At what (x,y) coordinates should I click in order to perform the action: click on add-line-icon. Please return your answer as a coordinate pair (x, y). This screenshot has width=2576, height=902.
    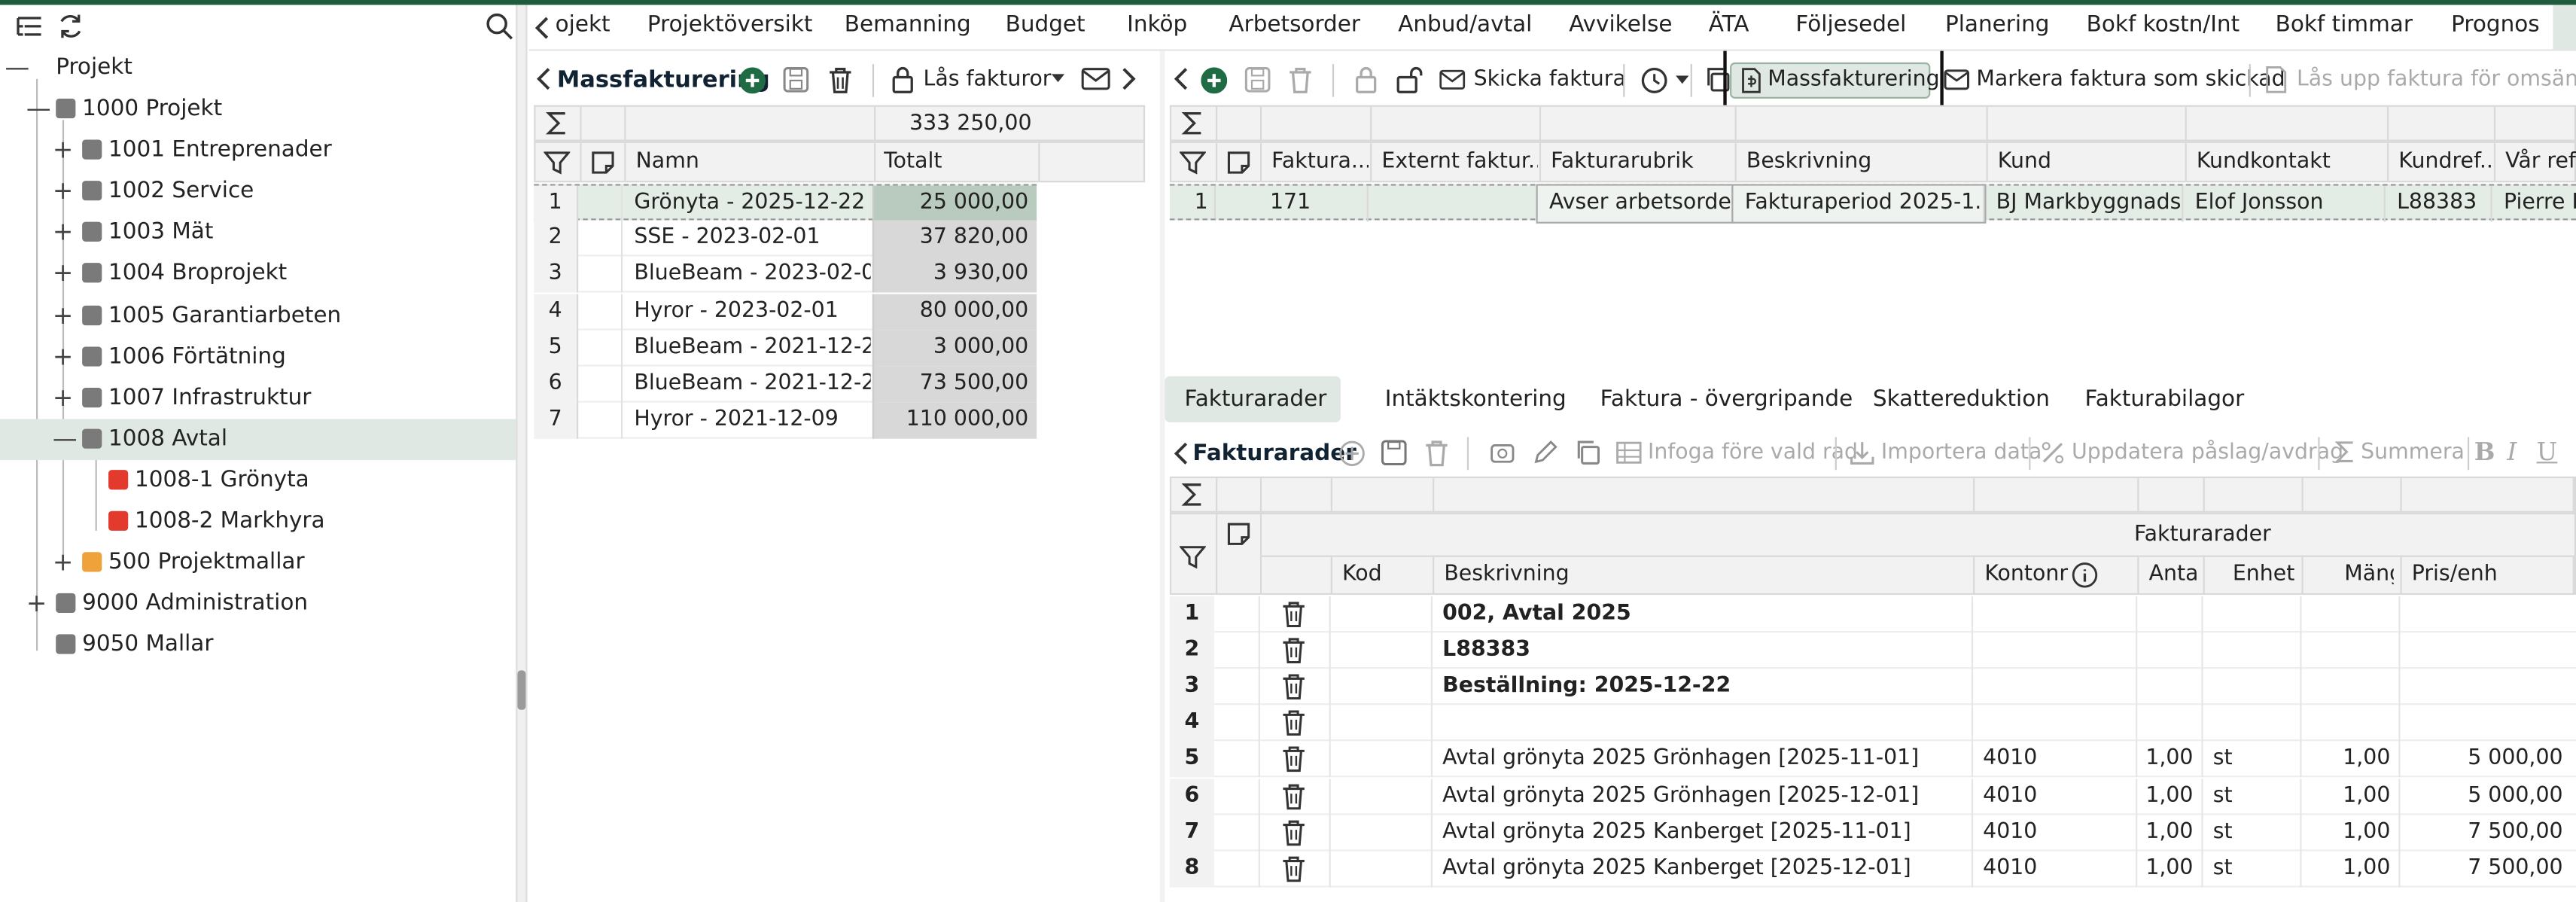
    Looking at the image, I should click on (1353, 453).